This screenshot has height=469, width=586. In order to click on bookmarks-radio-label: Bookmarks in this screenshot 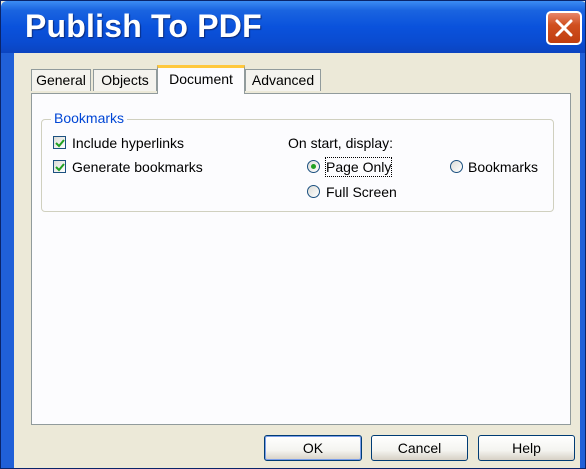, I will do `click(503, 167)`.